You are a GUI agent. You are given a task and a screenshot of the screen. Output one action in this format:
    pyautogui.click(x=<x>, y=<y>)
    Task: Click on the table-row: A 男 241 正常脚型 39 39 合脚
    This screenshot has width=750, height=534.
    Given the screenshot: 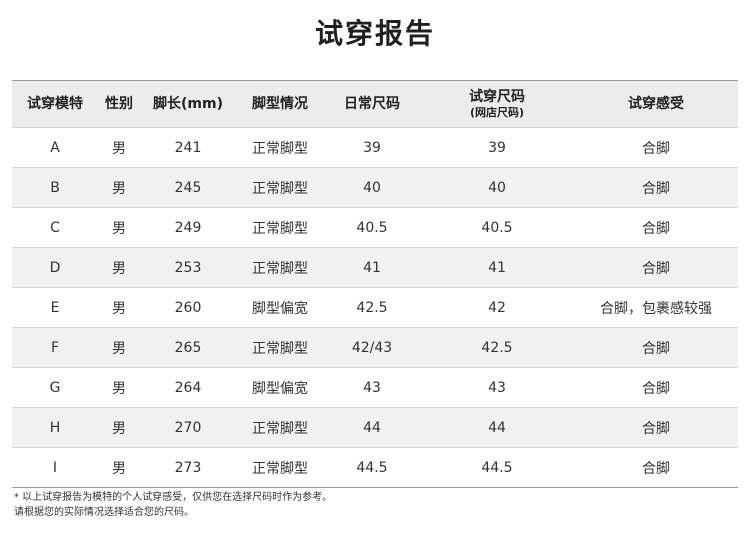 What is the action you would take?
    pyautogui.click(x=375, y=147)
    